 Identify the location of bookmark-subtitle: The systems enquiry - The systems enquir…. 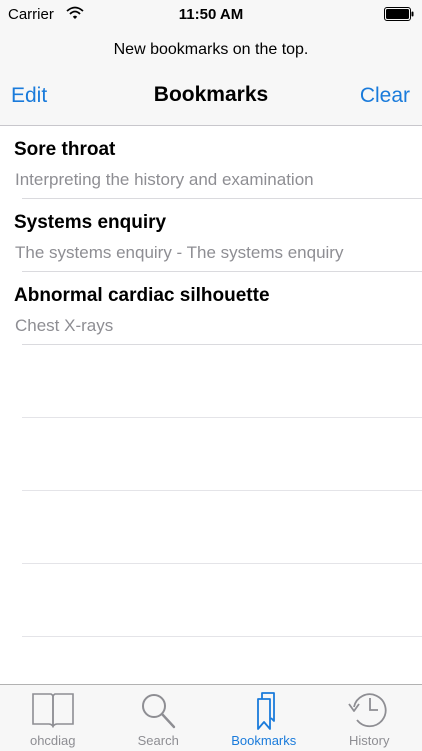
(179, 253).